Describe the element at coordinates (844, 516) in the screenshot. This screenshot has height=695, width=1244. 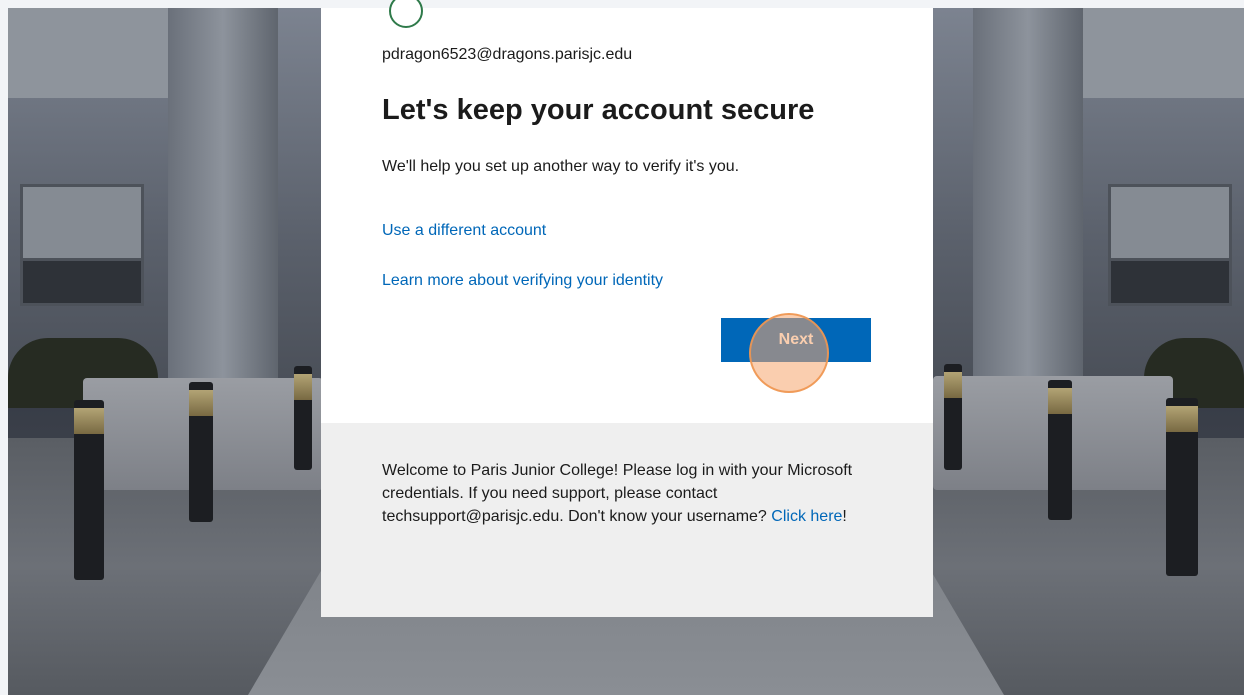
I see `footer-suffix: !` at that location.